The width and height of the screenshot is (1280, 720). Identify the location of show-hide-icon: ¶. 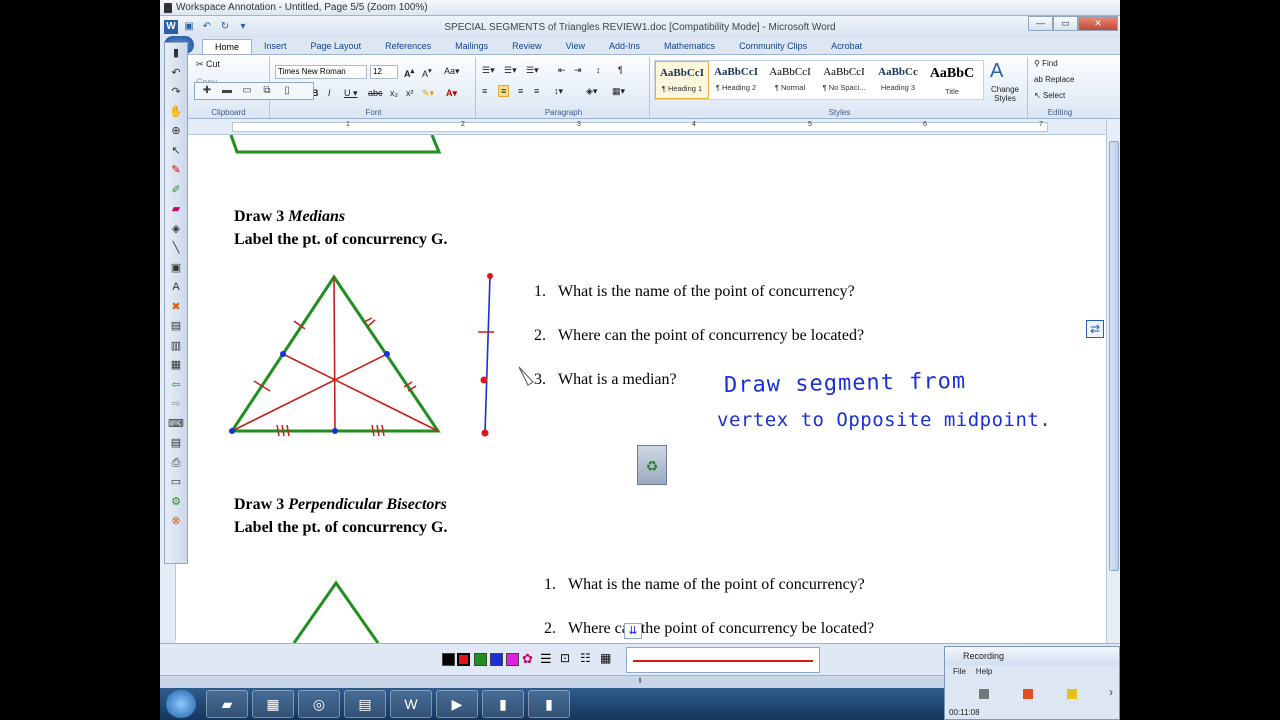
(620, 70).